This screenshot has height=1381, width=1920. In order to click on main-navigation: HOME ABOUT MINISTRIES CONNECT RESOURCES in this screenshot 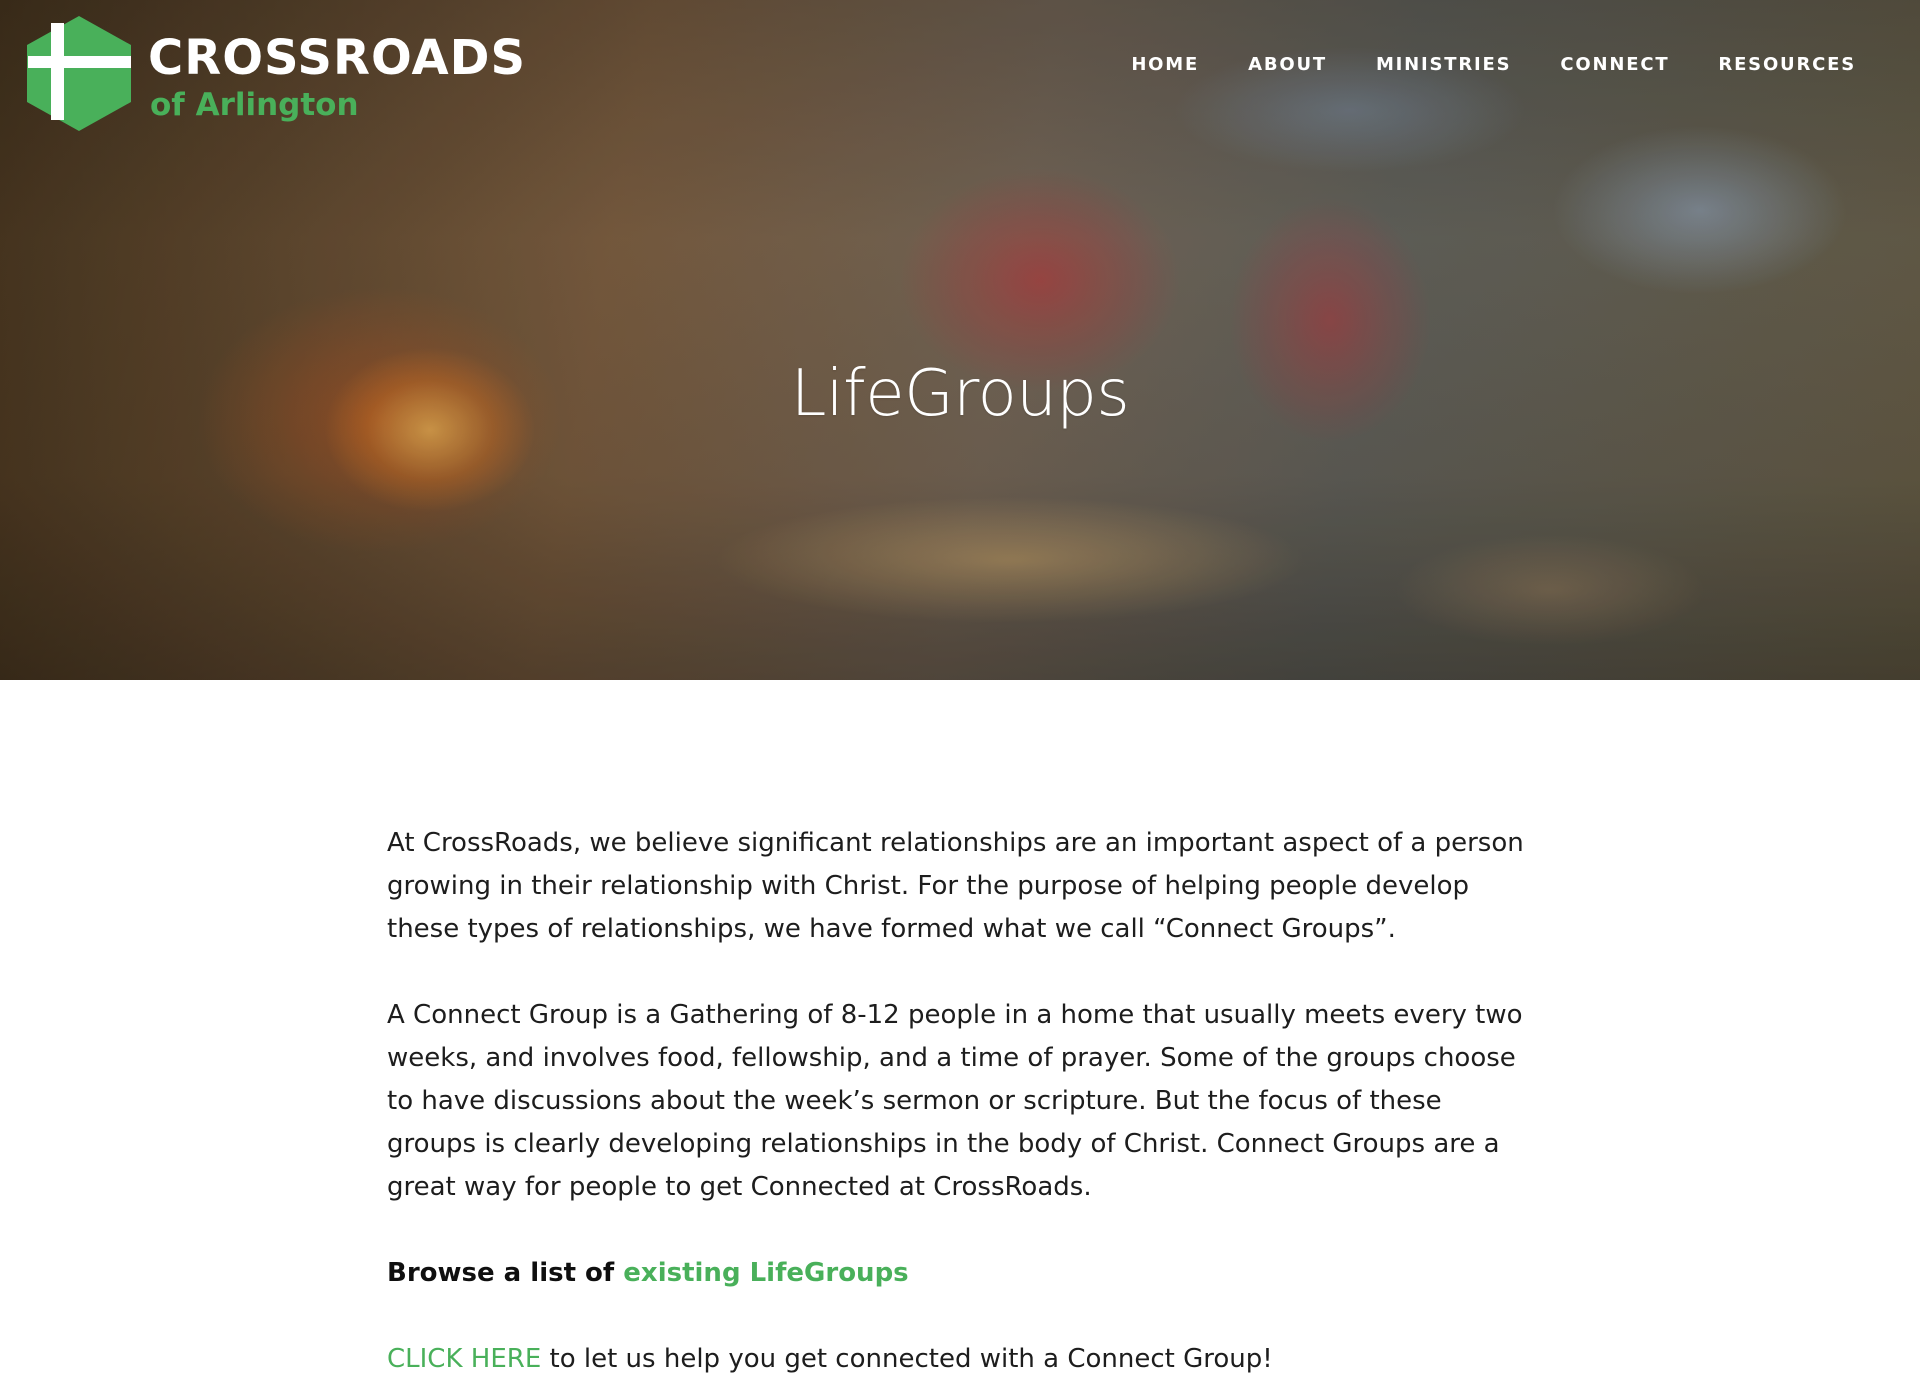, I will do `click(1493, 65)`.